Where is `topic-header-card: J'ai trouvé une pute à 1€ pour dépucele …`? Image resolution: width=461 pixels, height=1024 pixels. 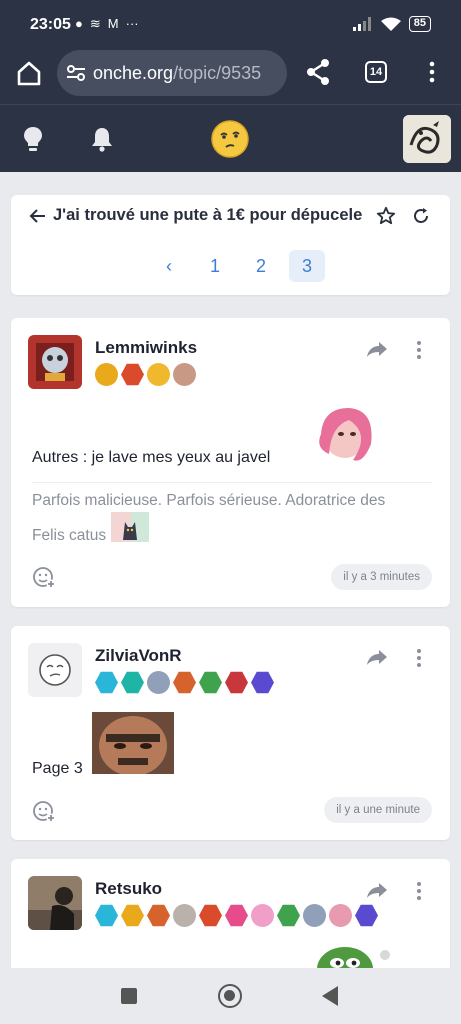
topic-header-card: J'ai trouvé une pute à 1€ pour dépucele … is located at coordinates (230, 245).